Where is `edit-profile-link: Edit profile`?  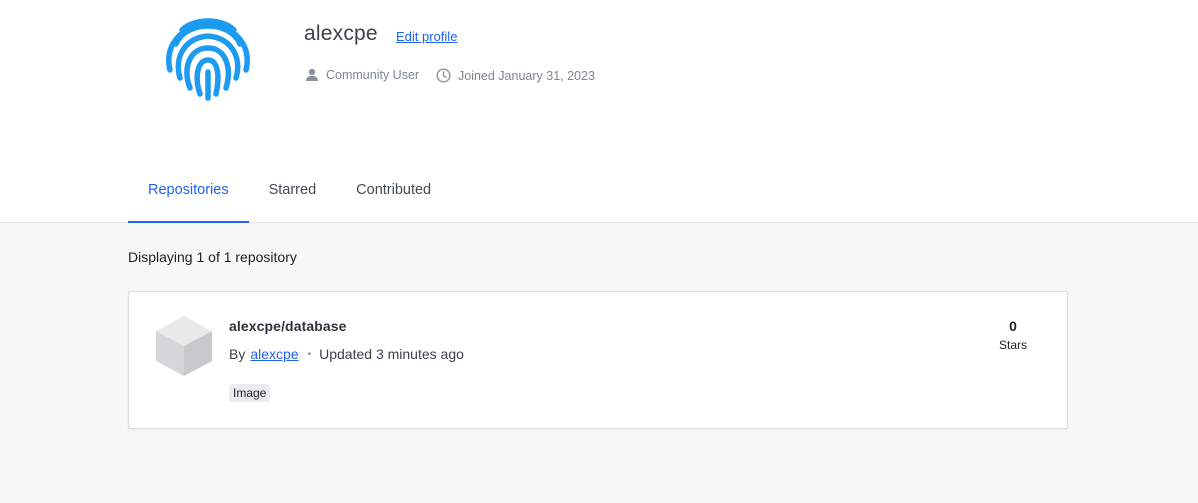 edit-profile-link: Edit profile is located at coordinates (426, 36).